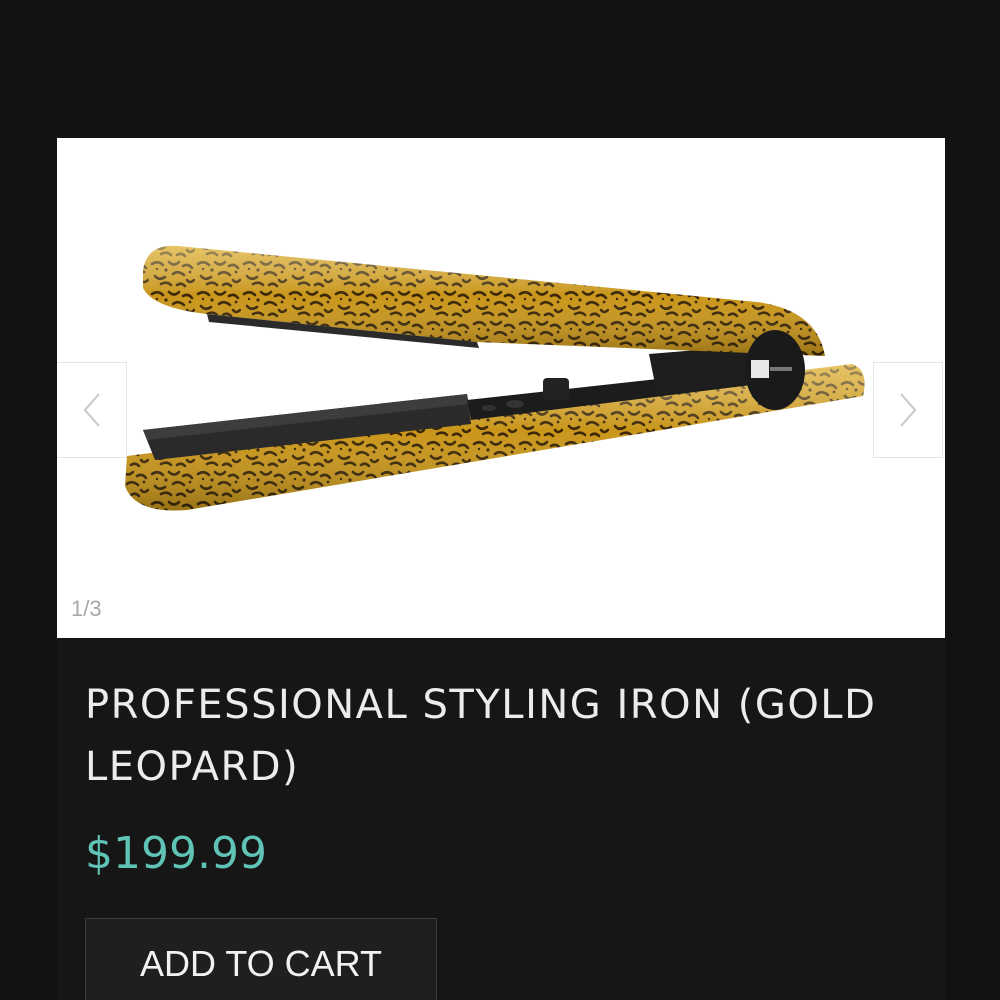 This screenshot has width=1000, height=1000. Describe the element at coordinates (86, 608) in the screenshot. I see `image-counter: 1/3` at that location.